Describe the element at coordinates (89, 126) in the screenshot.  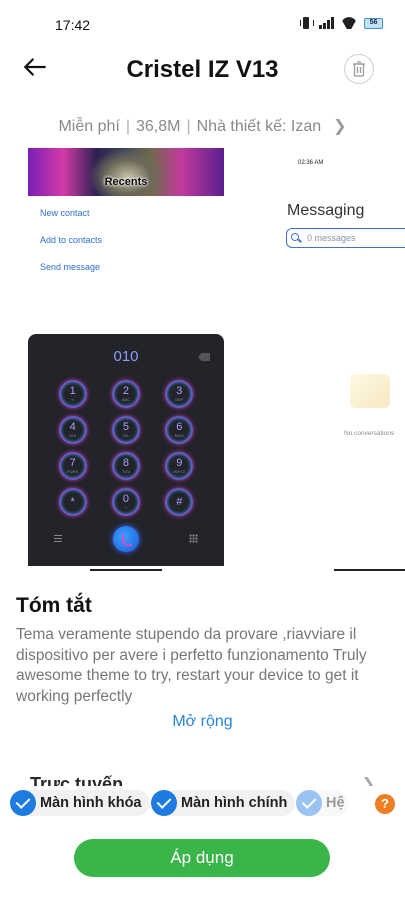
I see `theme-price: Miễn phí` at that location.